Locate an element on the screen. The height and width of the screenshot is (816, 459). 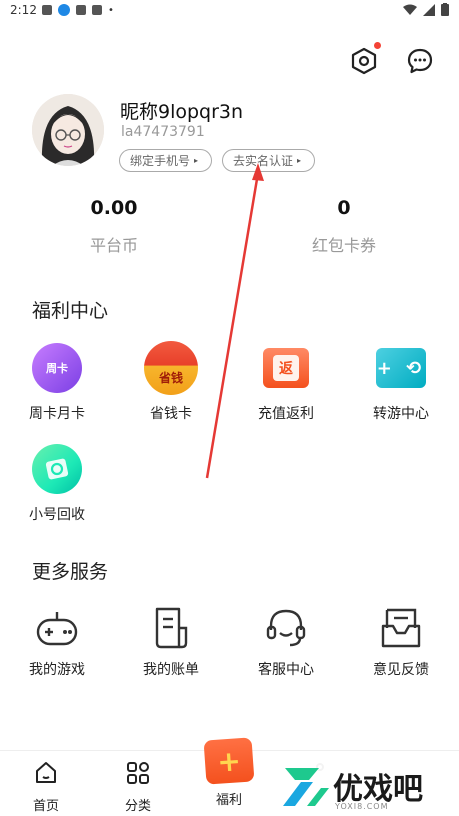
my-bill-label: 我的账单 is located at coordinates (171, 670).